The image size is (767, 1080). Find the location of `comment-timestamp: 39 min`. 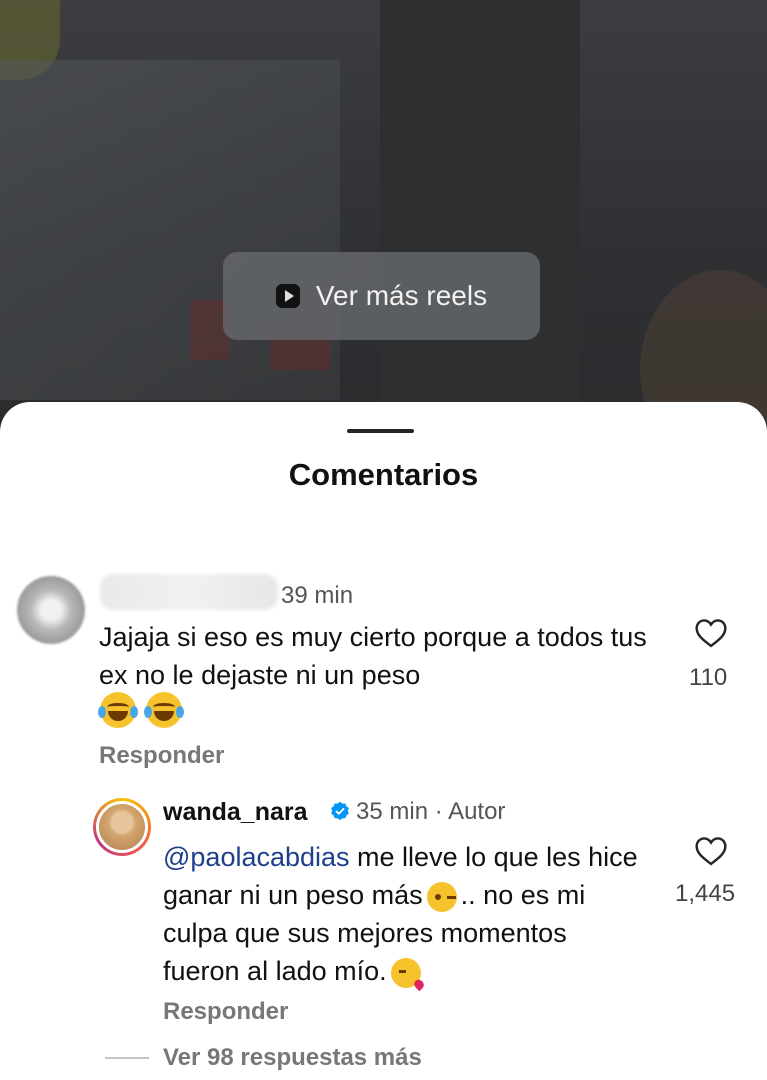

comment-timestamp: 39 min is located at coordinates (317, 595).